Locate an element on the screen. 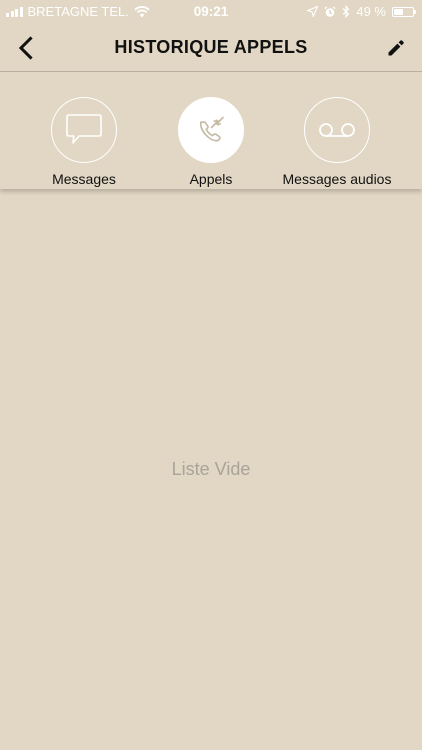  tab-appels: Appels is located at coordinates (211, 143).